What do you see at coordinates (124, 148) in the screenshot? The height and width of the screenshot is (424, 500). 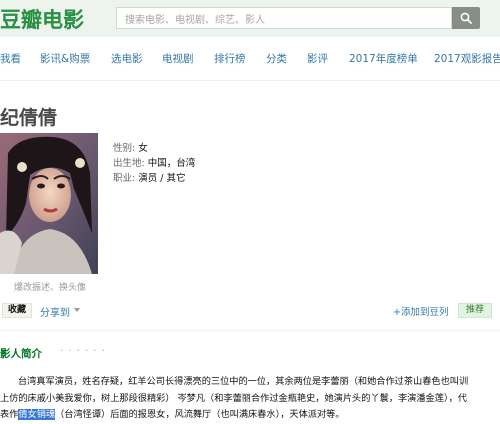 I see `info-gender-label: 性别:` at bounding box center [124, 148].